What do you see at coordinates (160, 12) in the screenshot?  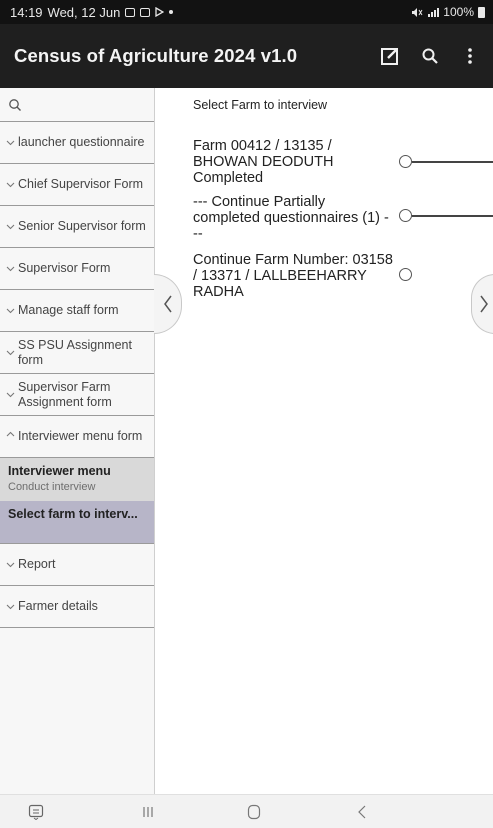 I see `play-store-icon` at bounding box center [160, 12].